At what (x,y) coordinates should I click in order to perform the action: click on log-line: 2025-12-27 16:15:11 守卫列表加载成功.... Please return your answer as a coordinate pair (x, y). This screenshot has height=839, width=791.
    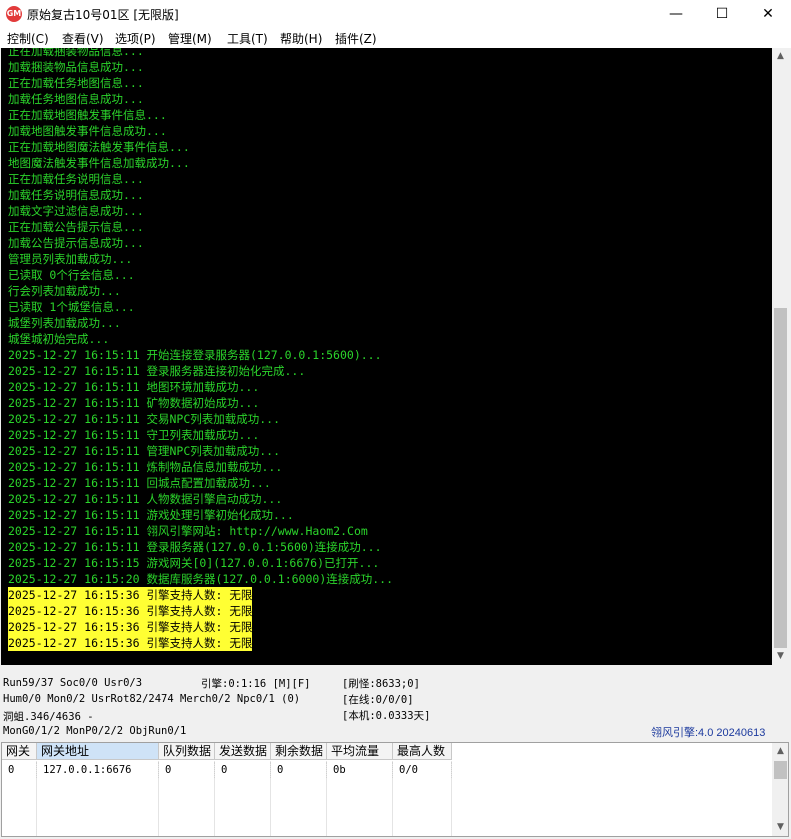
    Looking at the image, I should click on (134, 435).